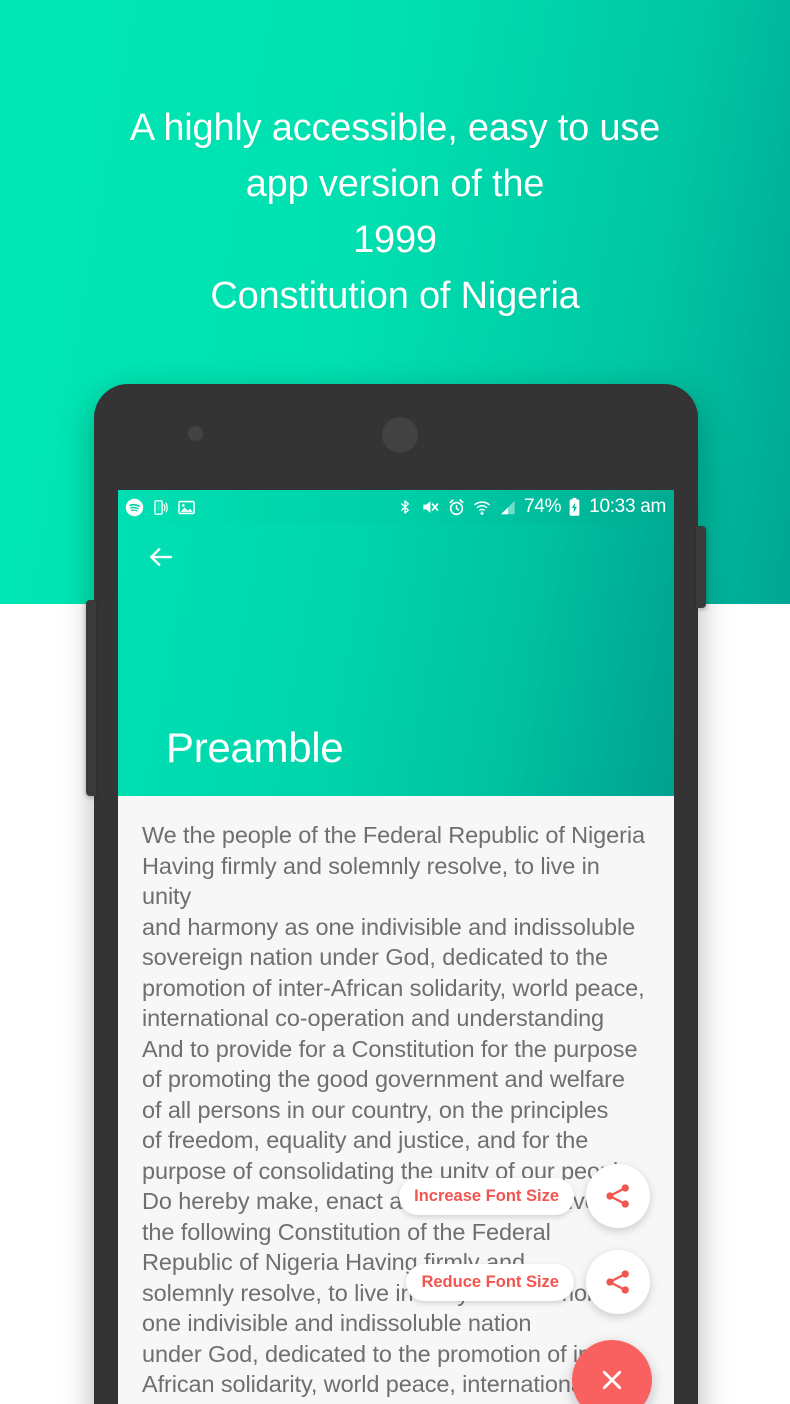 The width and height of the screenshot is (790, 1404). I want to click on volume-mute-icon, so click(431, 507).